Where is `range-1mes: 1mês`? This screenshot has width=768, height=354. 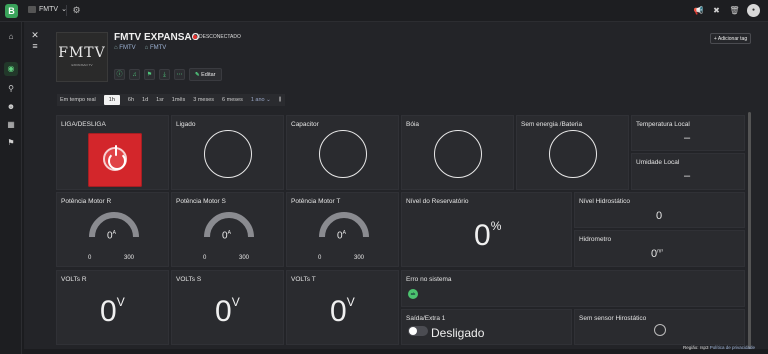 range-1mes: 1mês is located at coordinates (178, 100).